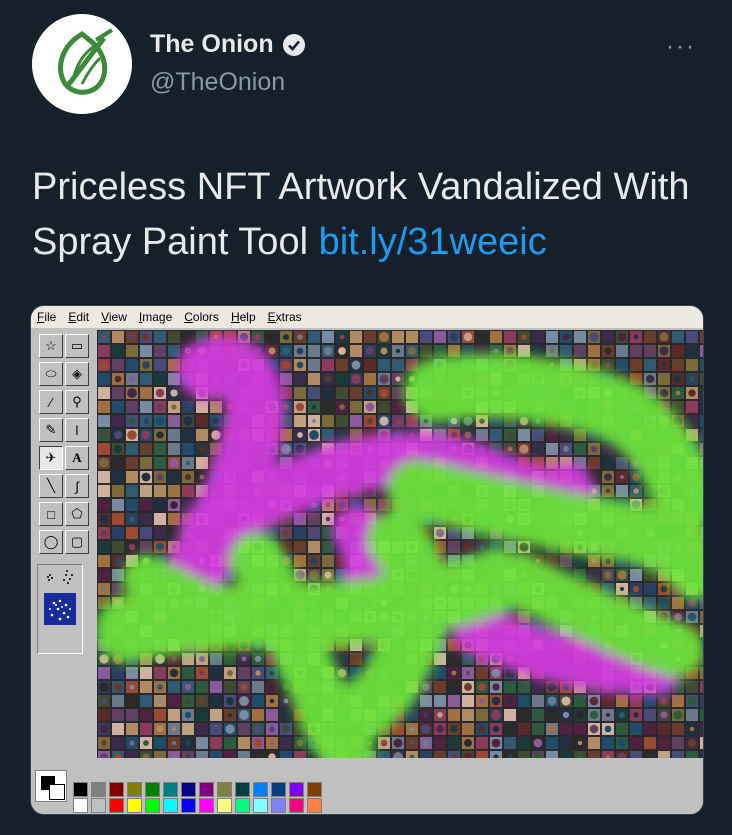 This screenshot has width=732, height=835. I want to click on paint-menubar: File Edit View Image Colors Help Extras, so click(367, 317).